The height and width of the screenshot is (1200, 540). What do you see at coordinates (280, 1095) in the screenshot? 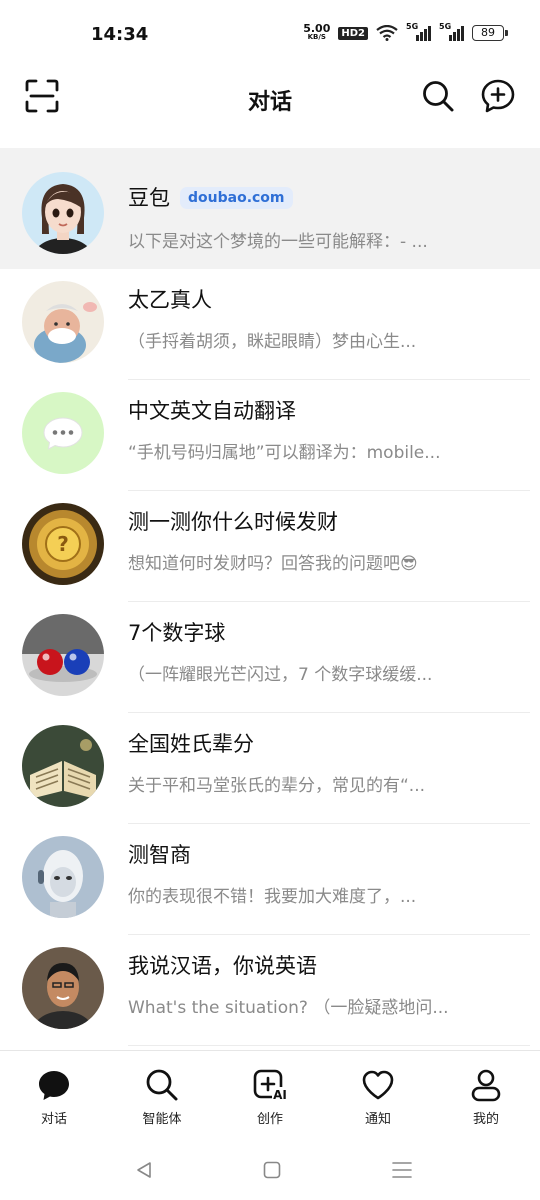
I see `svg-text: AI` at bounding box center [280, 1095].